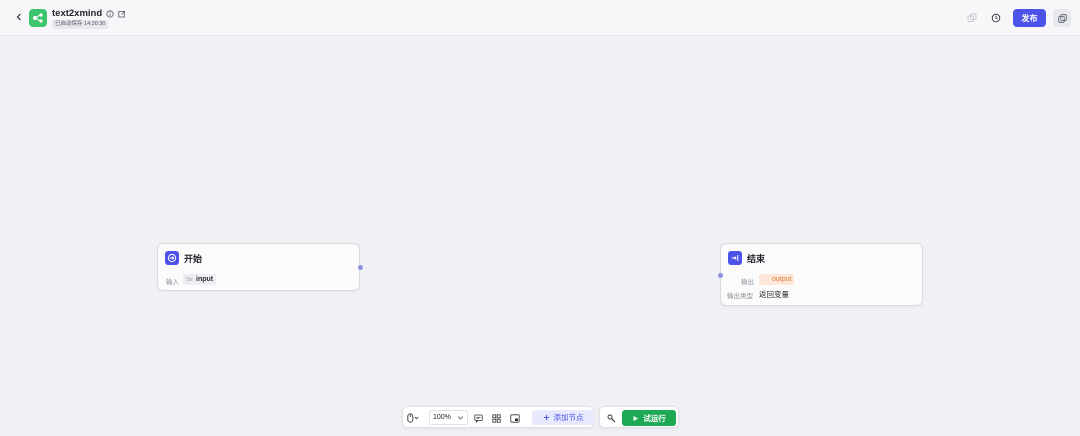  What do you see at coordinates (782, 279) in the screenshot?
I see `output-variable-name: output` at bounding box center [782, 279].